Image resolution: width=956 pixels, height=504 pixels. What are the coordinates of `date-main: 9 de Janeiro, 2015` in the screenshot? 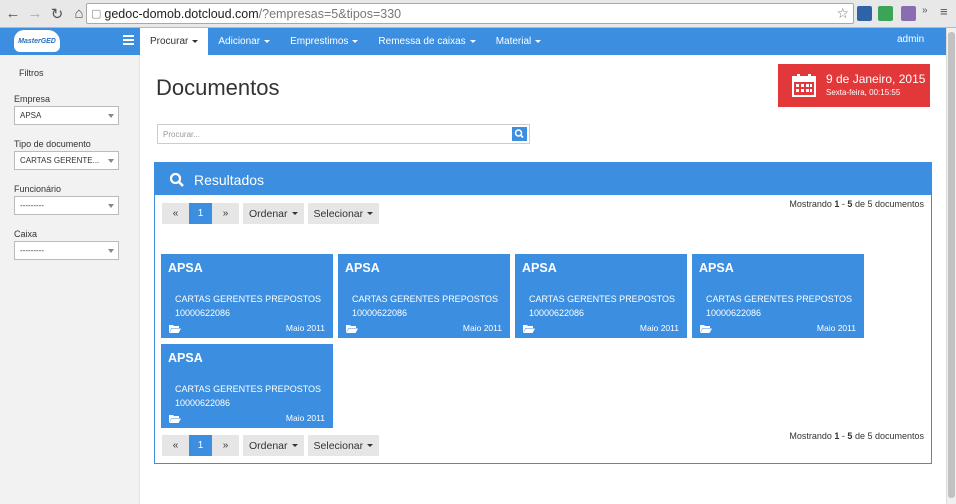 It's located at (876, 79).